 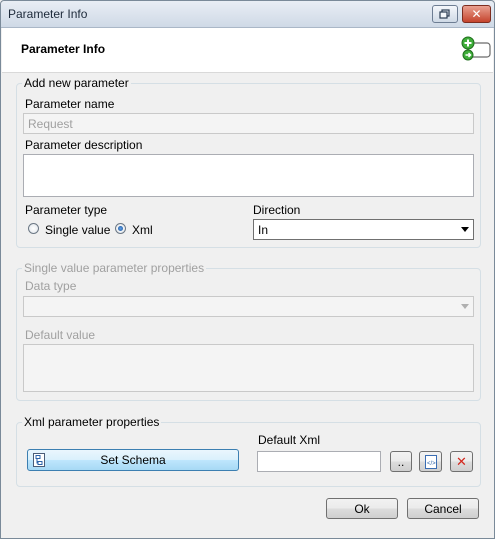 I want to click on edit-xml-button: </>, so click(x=430, y=461).